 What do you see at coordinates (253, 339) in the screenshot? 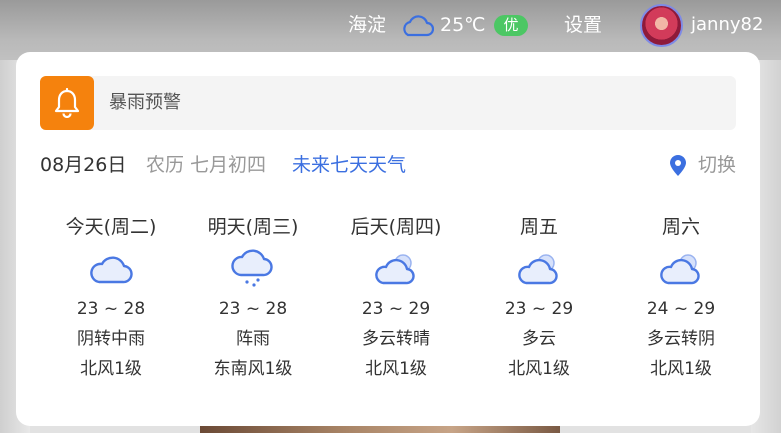
I see `day-condition: 阵雨` at bounding box center [253, 339].